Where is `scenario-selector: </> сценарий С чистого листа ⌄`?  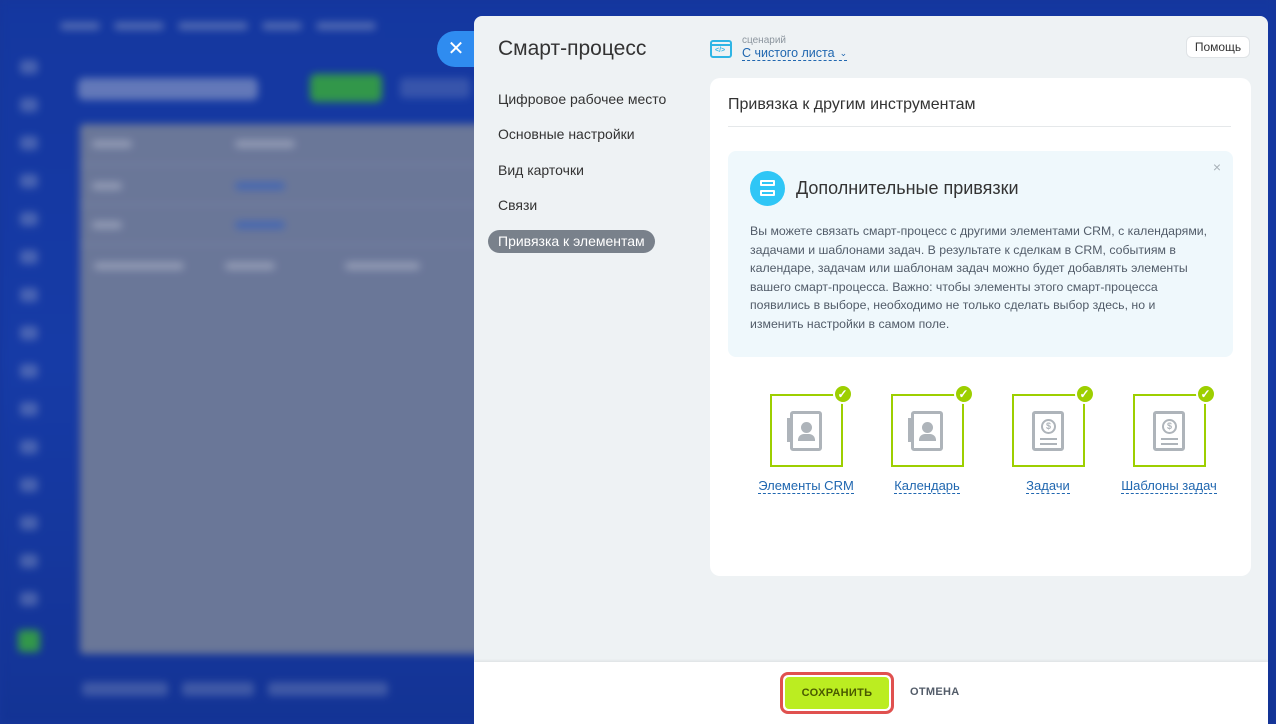 scenario-selector: </> сценарий С чистого листа ⌄ is located at coordinates (779, 48).